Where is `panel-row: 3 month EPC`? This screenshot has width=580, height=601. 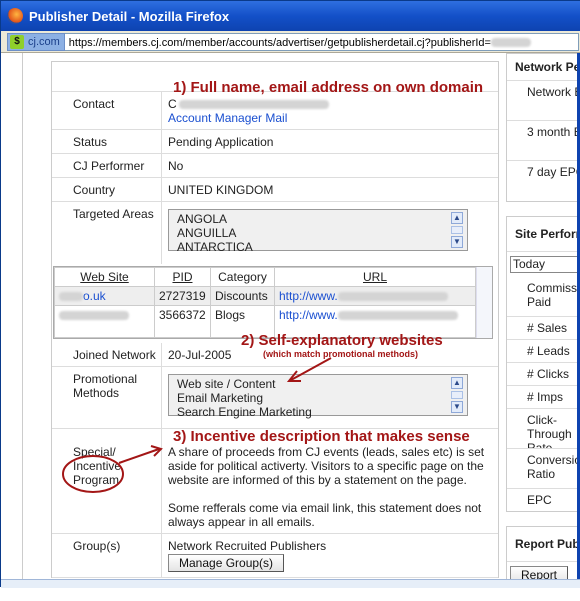
panel-row: 3 month EPC is located at coordinates (543, 141).